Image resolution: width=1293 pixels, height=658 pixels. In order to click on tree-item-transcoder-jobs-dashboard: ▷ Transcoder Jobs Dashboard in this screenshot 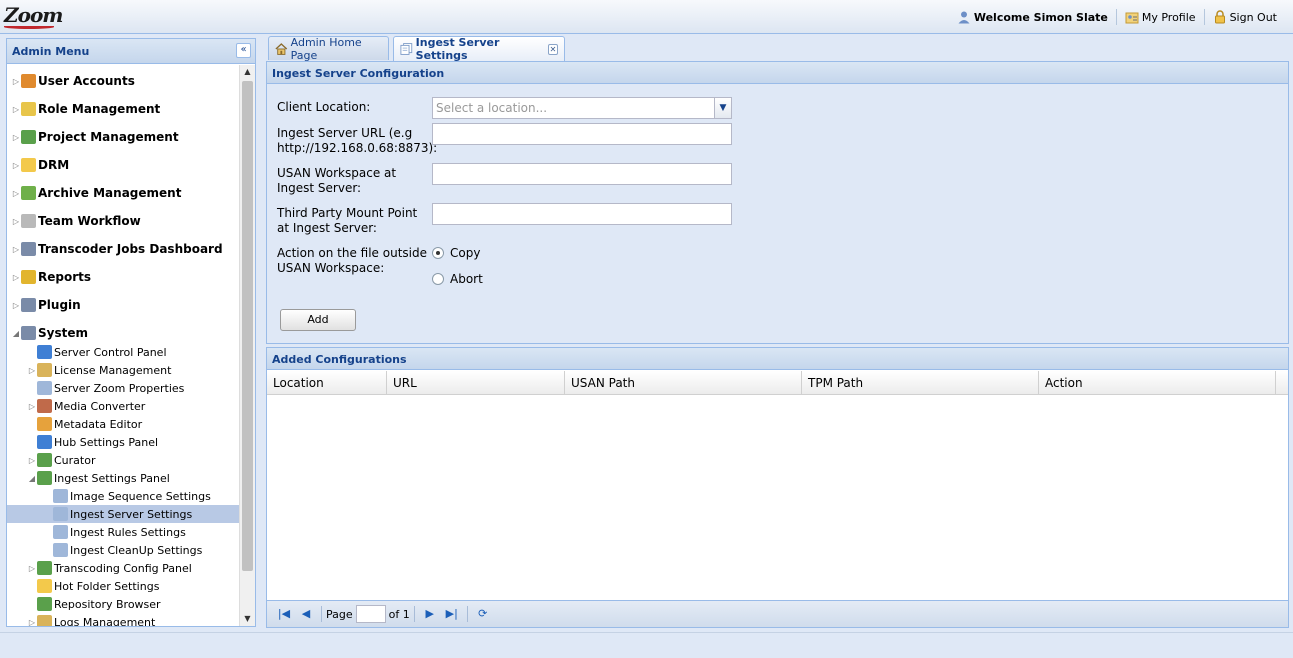, I will do `click(123, 249)`.